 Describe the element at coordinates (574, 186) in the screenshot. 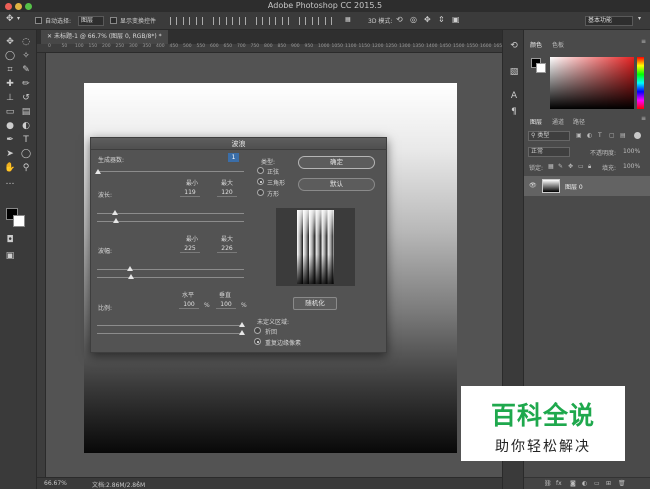

I see `layer-name: 图层 0` at that location.